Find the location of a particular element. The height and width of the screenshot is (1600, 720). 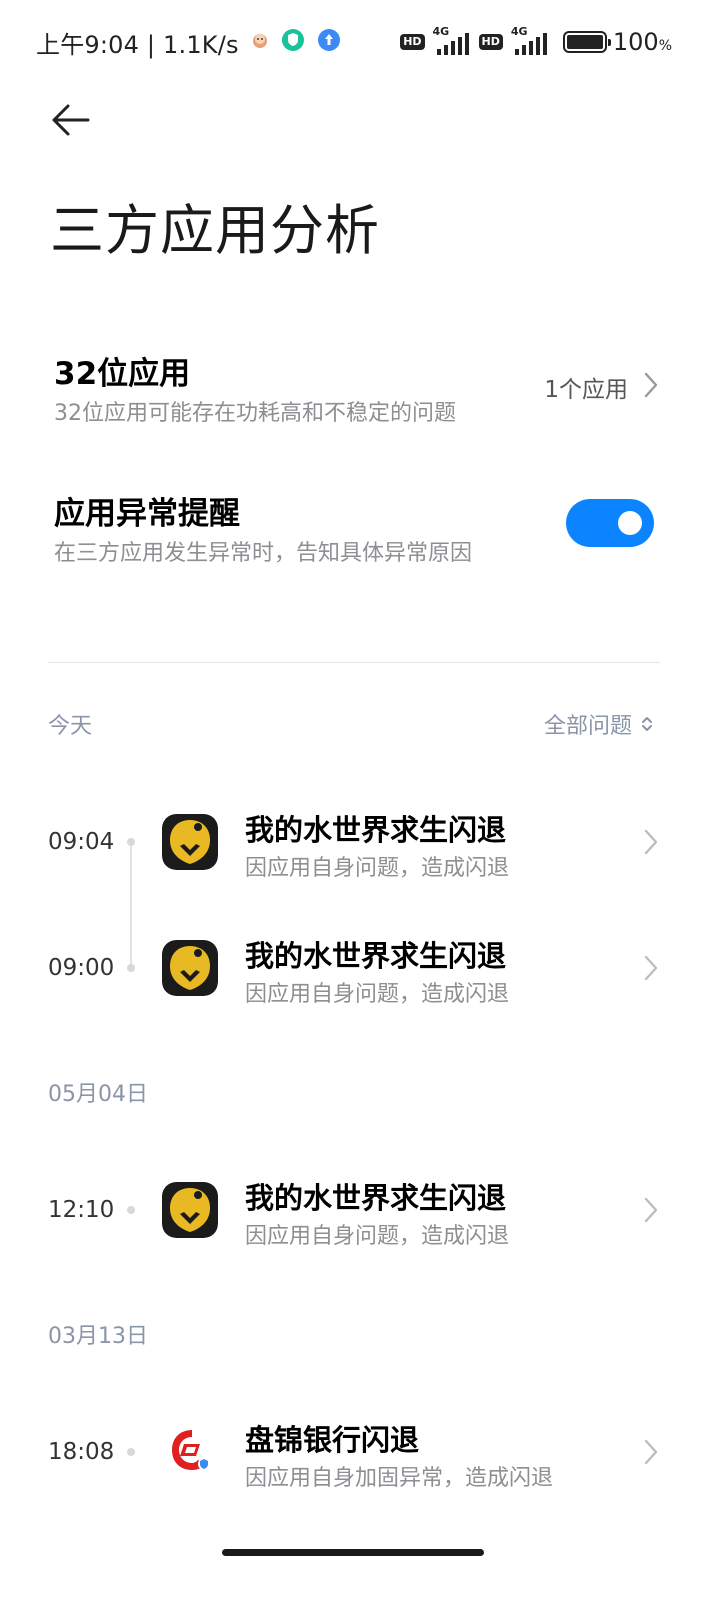

divider is located at coordinates (354, 662).